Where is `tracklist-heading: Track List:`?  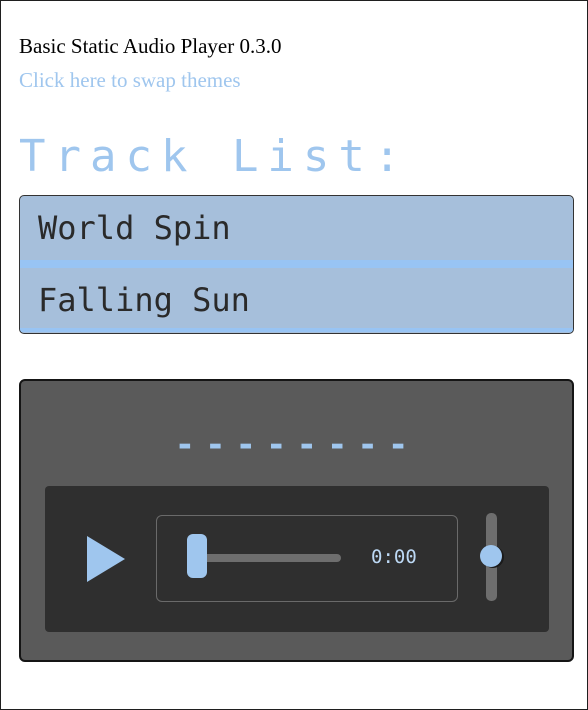 tracklist-heading: Track List: is located at coordinates (214, 156).